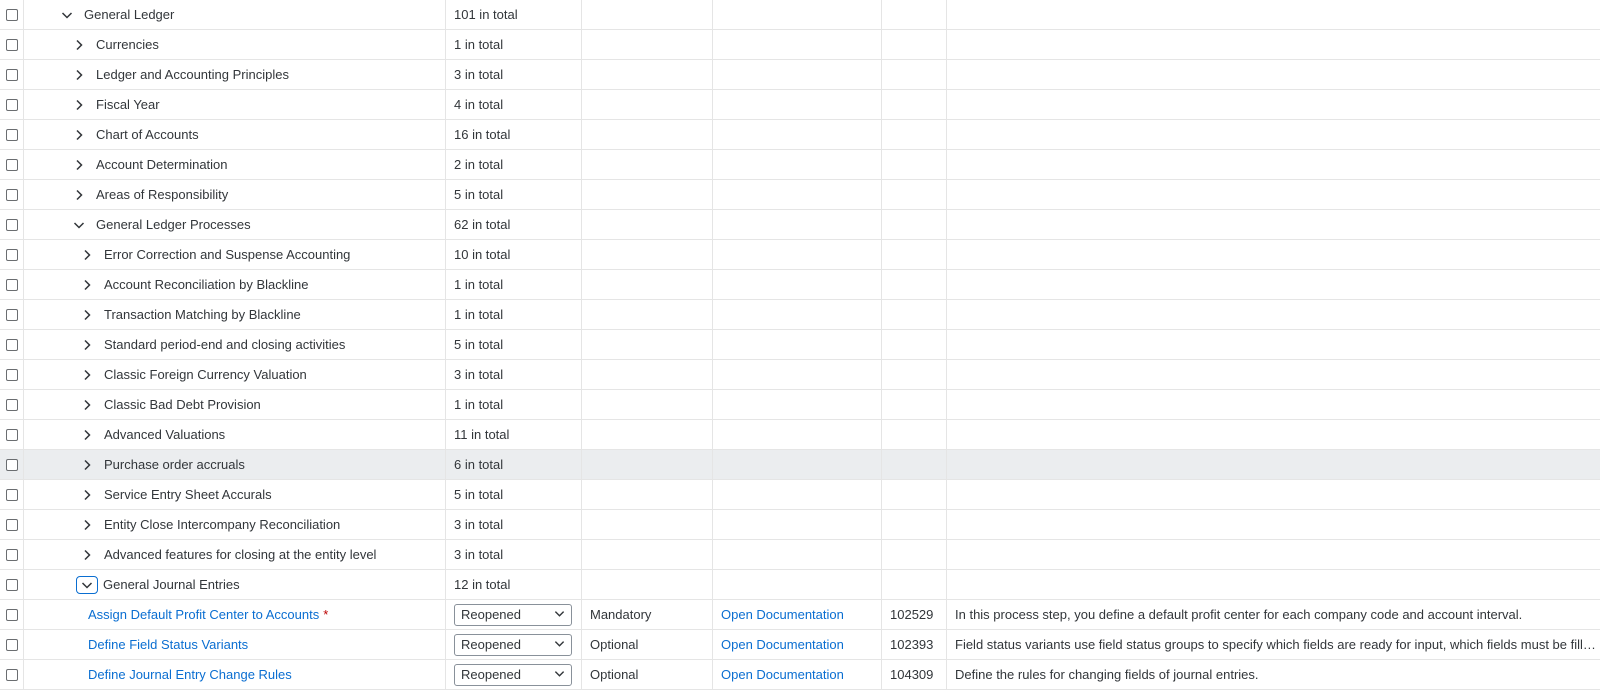 Image resolution: width=1600 pixels, height=691 pixels. I want to click on status-value: Reopened, so click(491, 674).